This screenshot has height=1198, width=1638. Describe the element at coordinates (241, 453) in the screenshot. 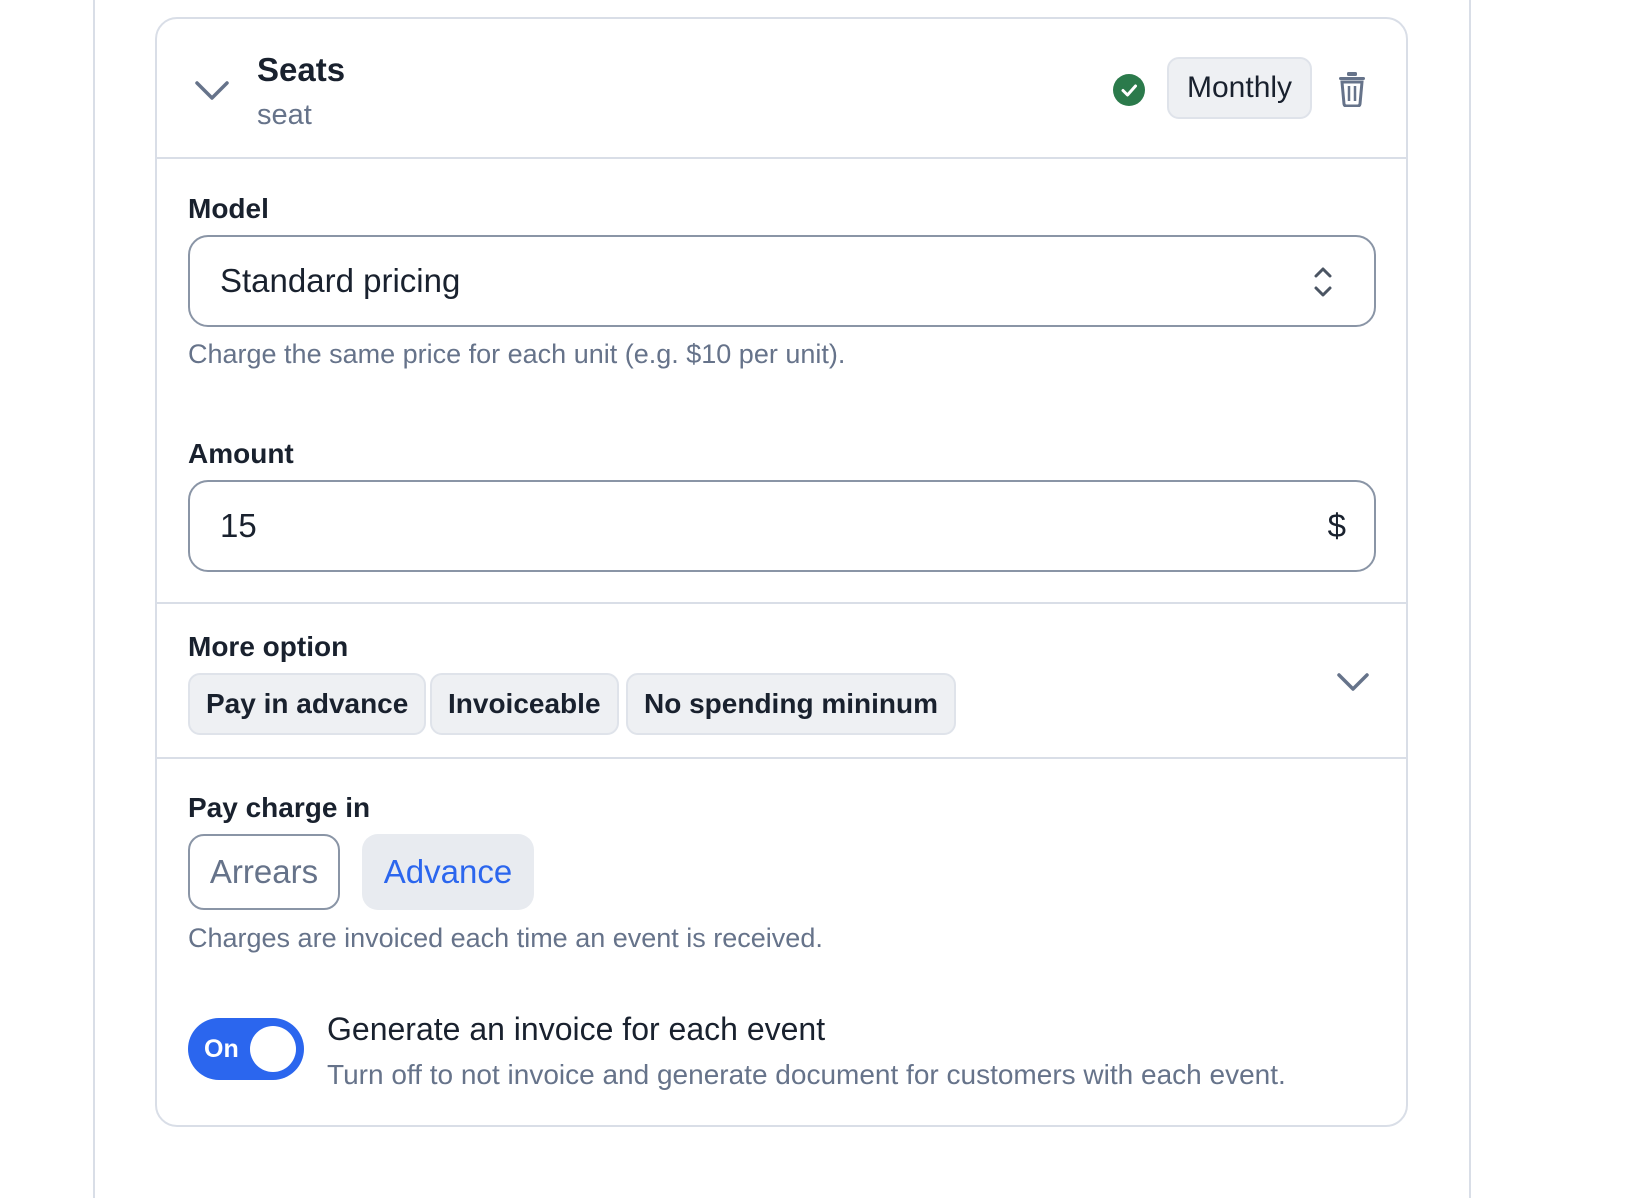

I see `amount-label: Amount` at that location.